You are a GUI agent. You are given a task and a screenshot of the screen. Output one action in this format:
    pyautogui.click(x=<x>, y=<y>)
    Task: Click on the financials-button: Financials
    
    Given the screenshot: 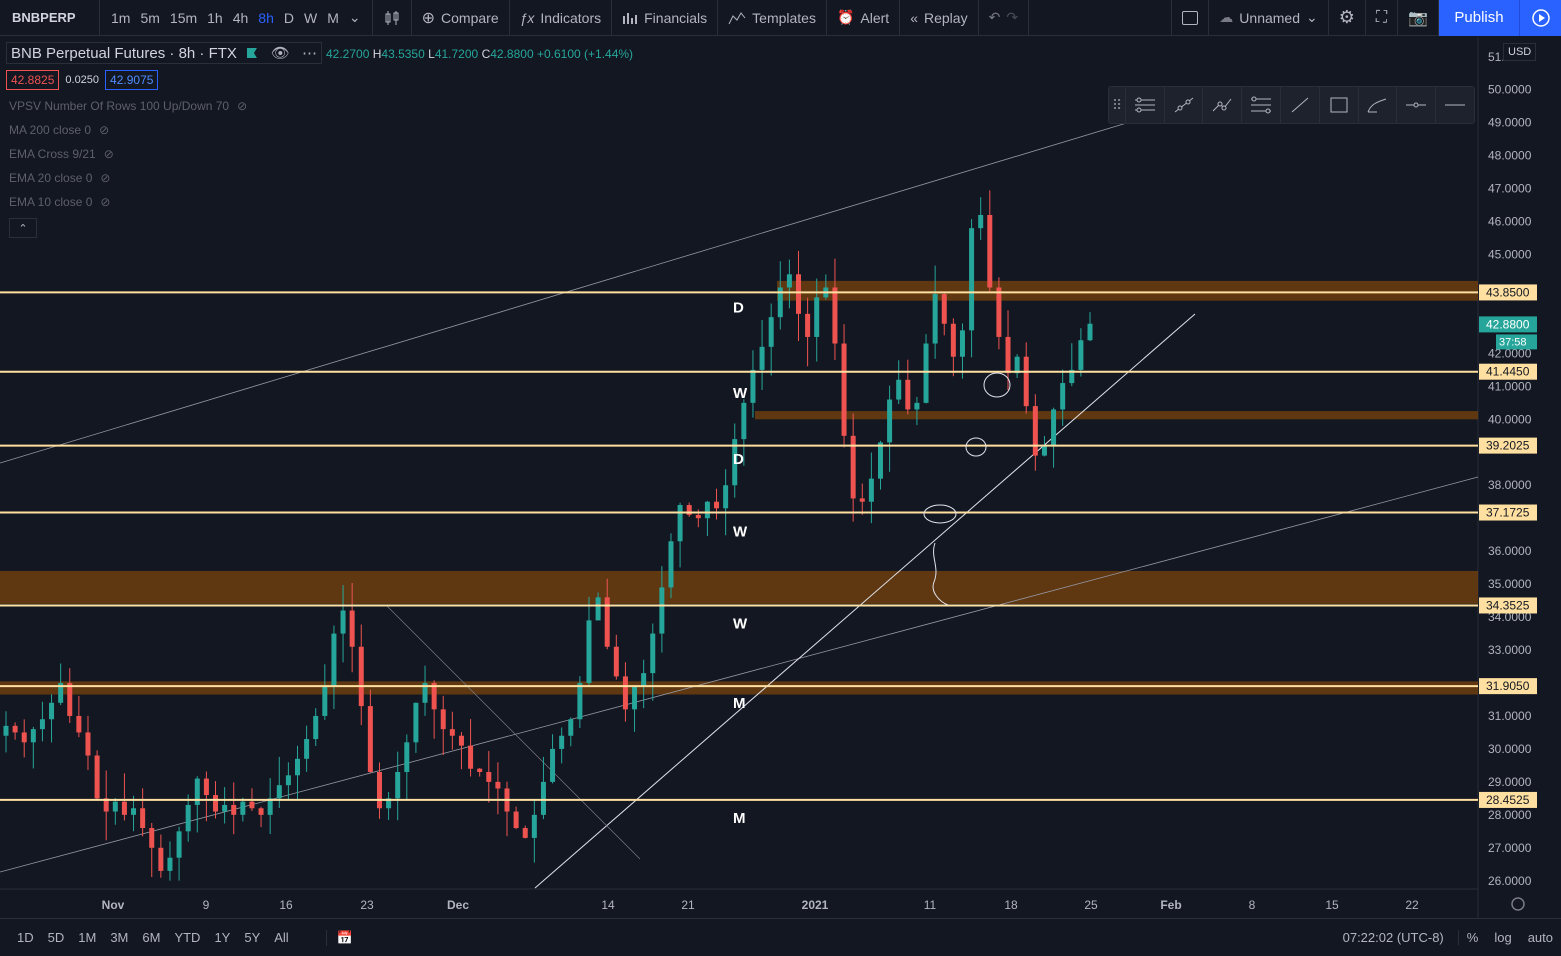 What is the action you would take?
    pyautogui.click(x=665, y=18)
    